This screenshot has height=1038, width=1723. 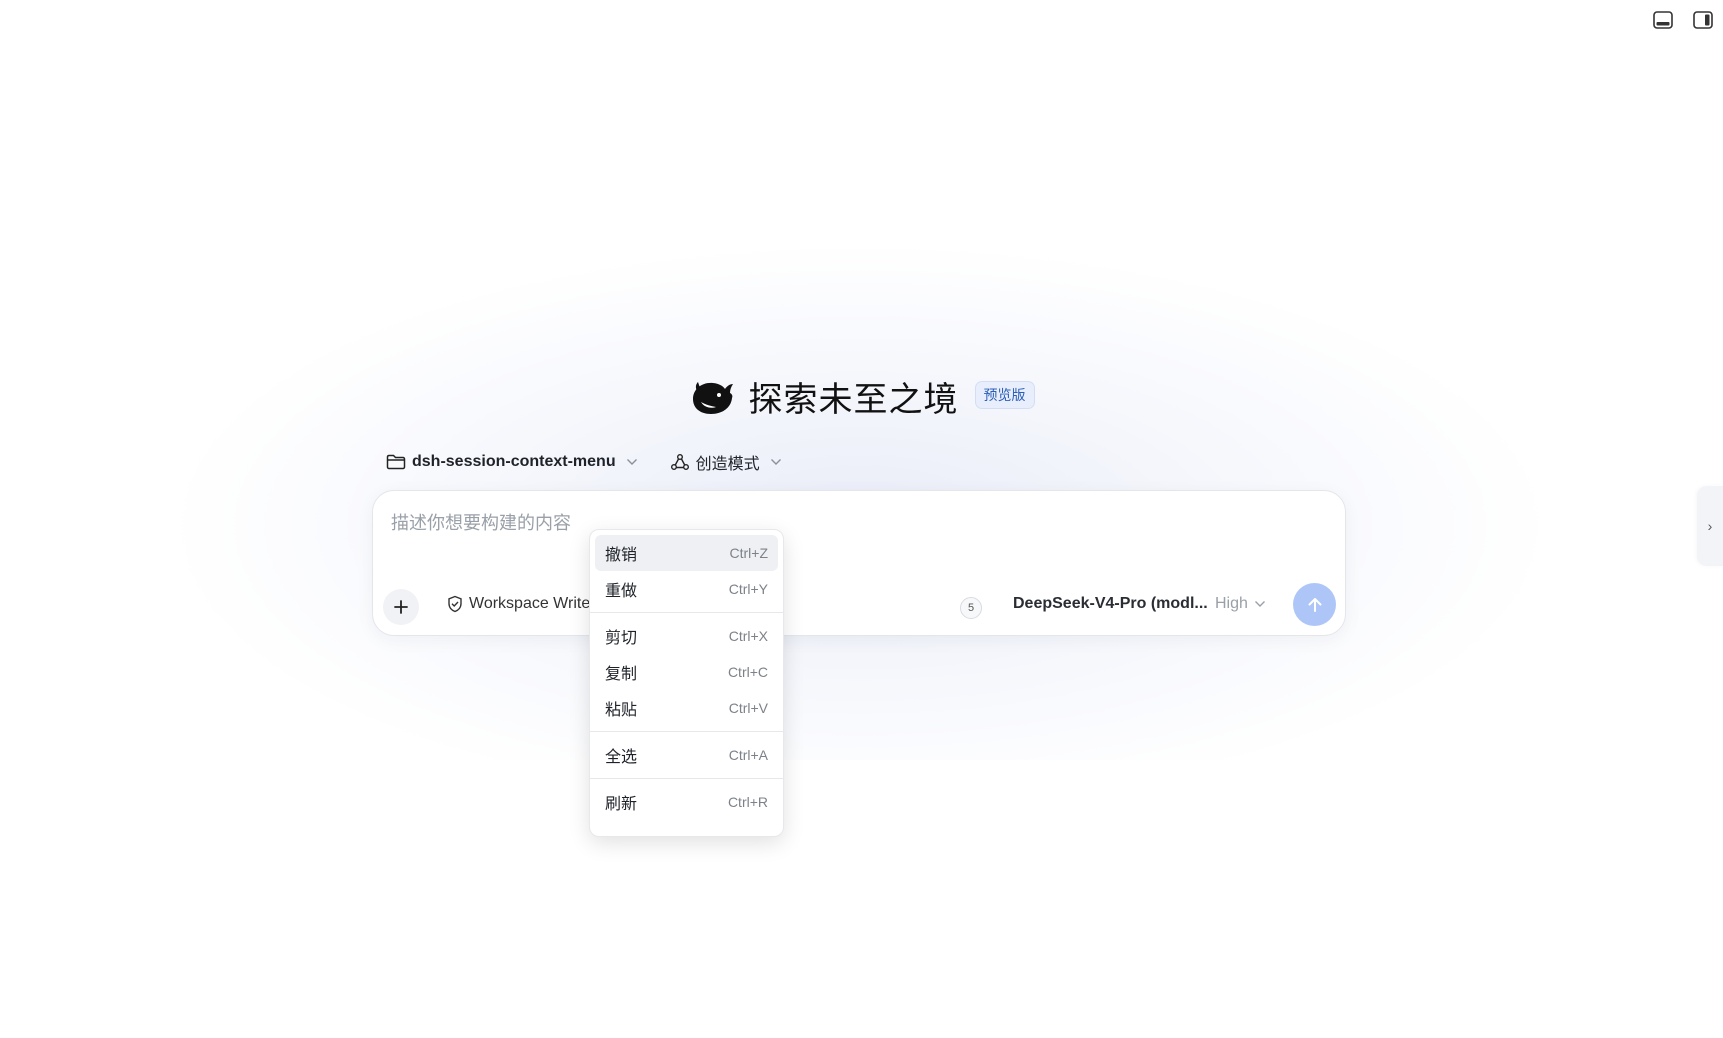 I want to click on folder-name: dsh-session-context-menu, so click(x=514, y=461).